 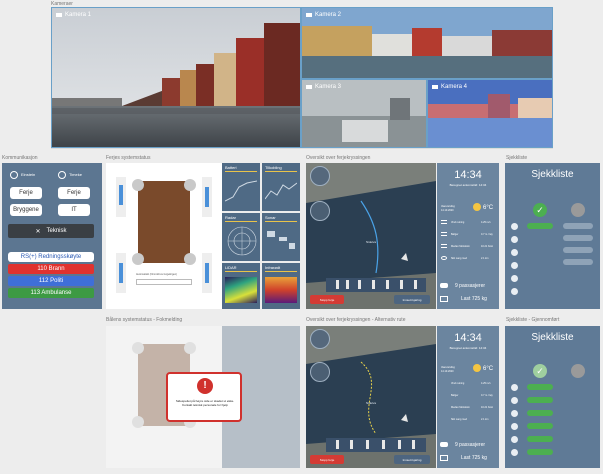 I want to click on time-display: 14:34, so click(x=468, y=338).